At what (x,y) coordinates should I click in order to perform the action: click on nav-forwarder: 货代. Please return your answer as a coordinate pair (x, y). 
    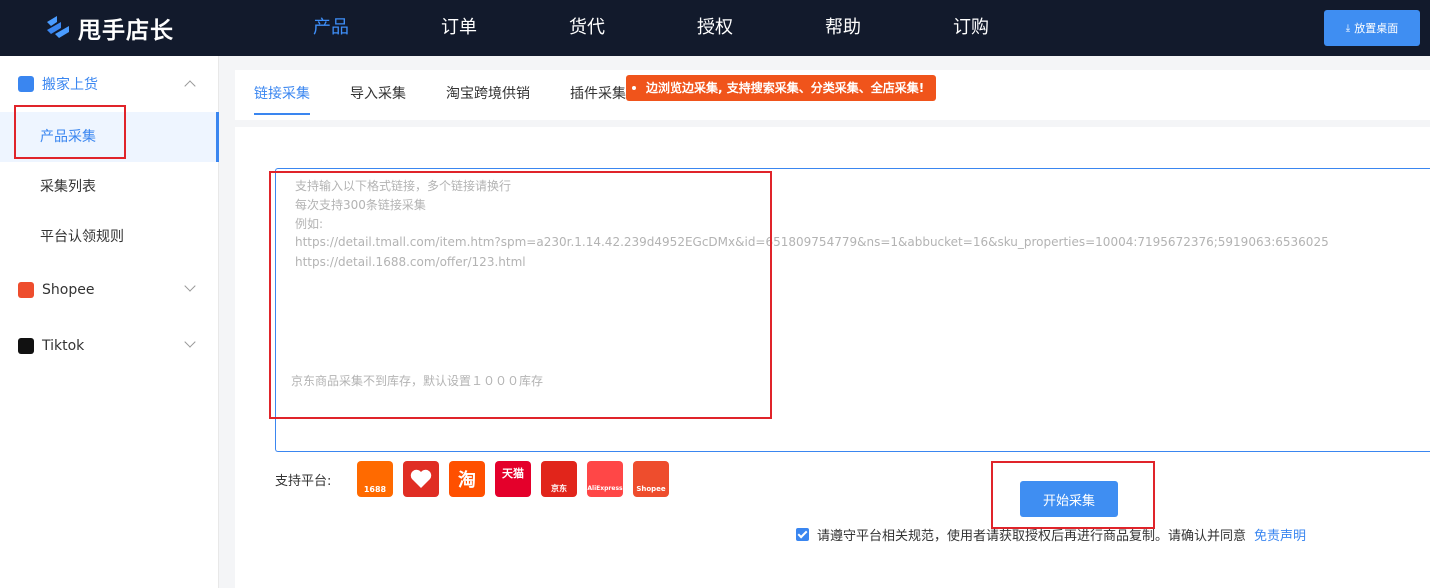
    Looking at the image, I should click on (587, 28).